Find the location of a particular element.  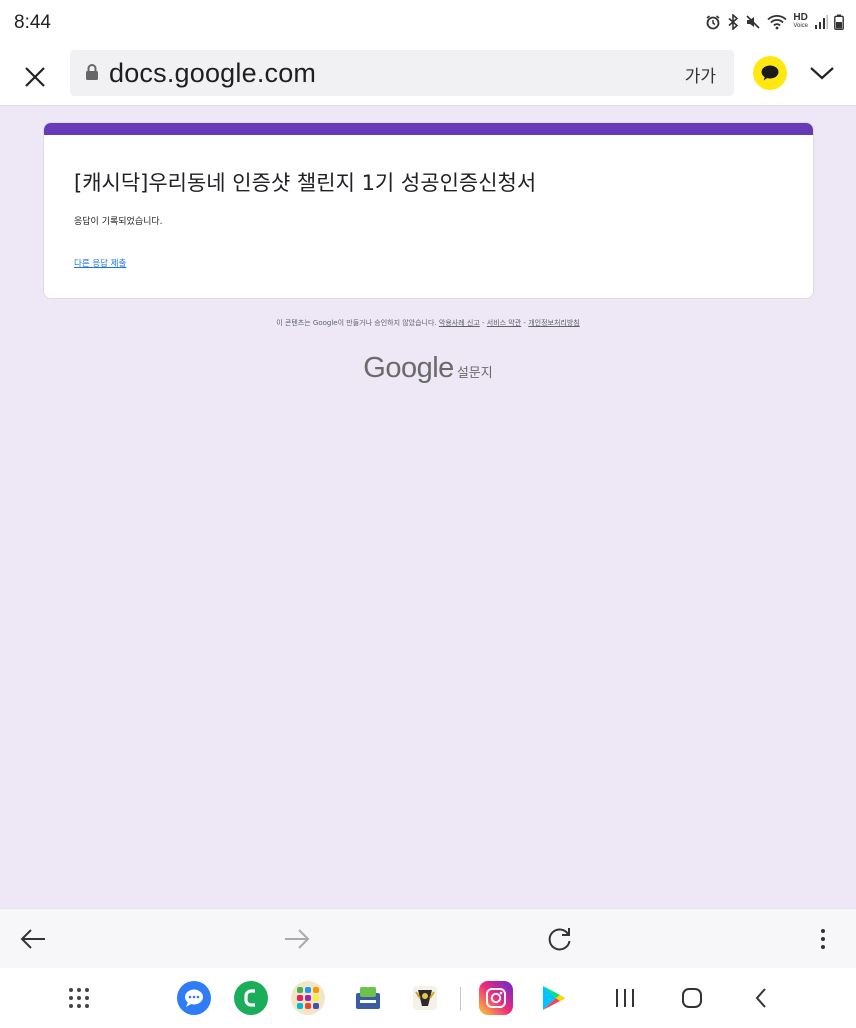

chevron-down-icon is located at coordinates (822, 73).